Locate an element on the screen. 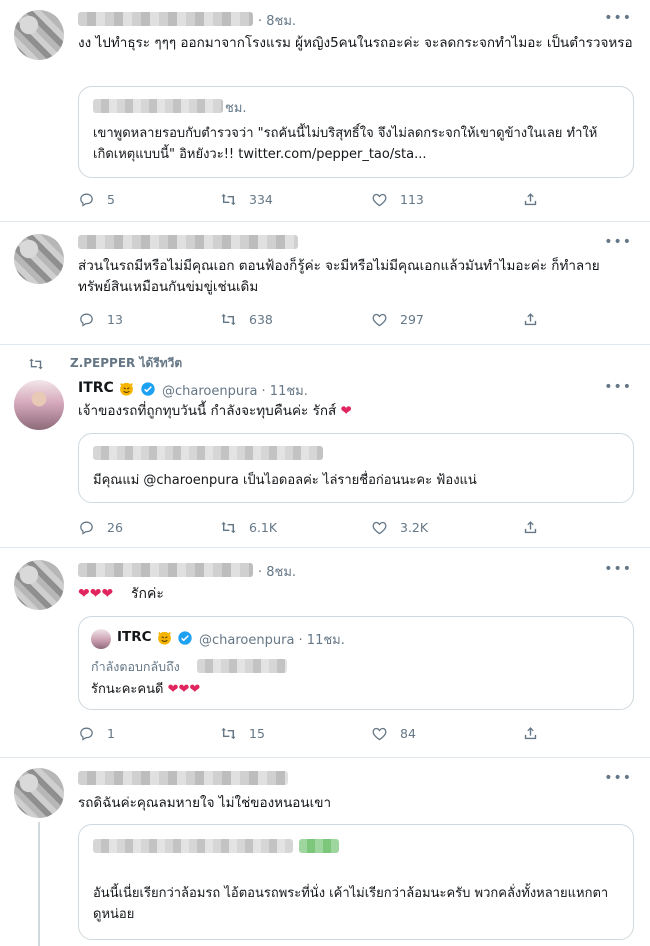 The height and width of the screenshot is (946, 650). smiling-devil-emoji is located at coordinates (164, 638).